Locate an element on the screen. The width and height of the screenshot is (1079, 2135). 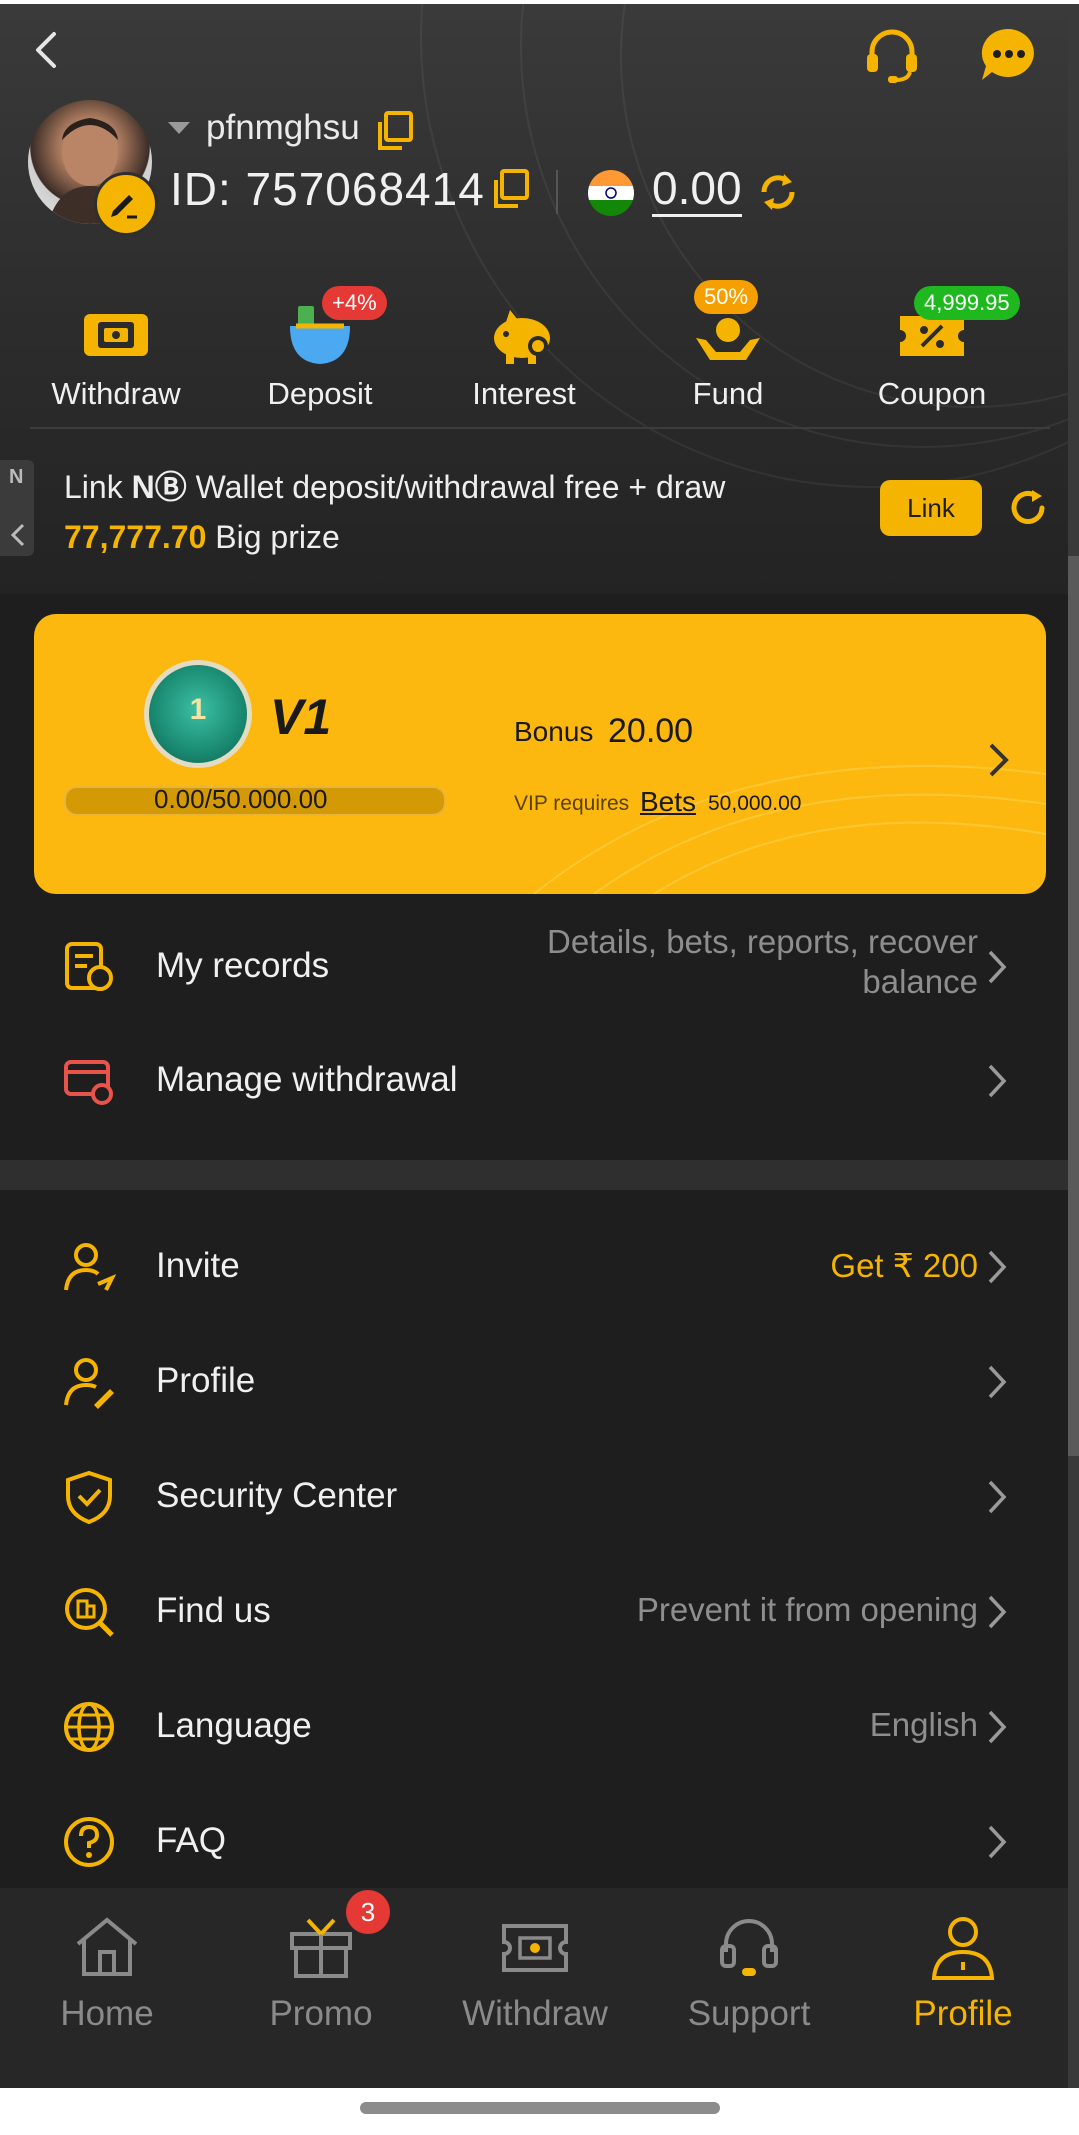
piggy-bank-icon is located at coordinates (524, 335).